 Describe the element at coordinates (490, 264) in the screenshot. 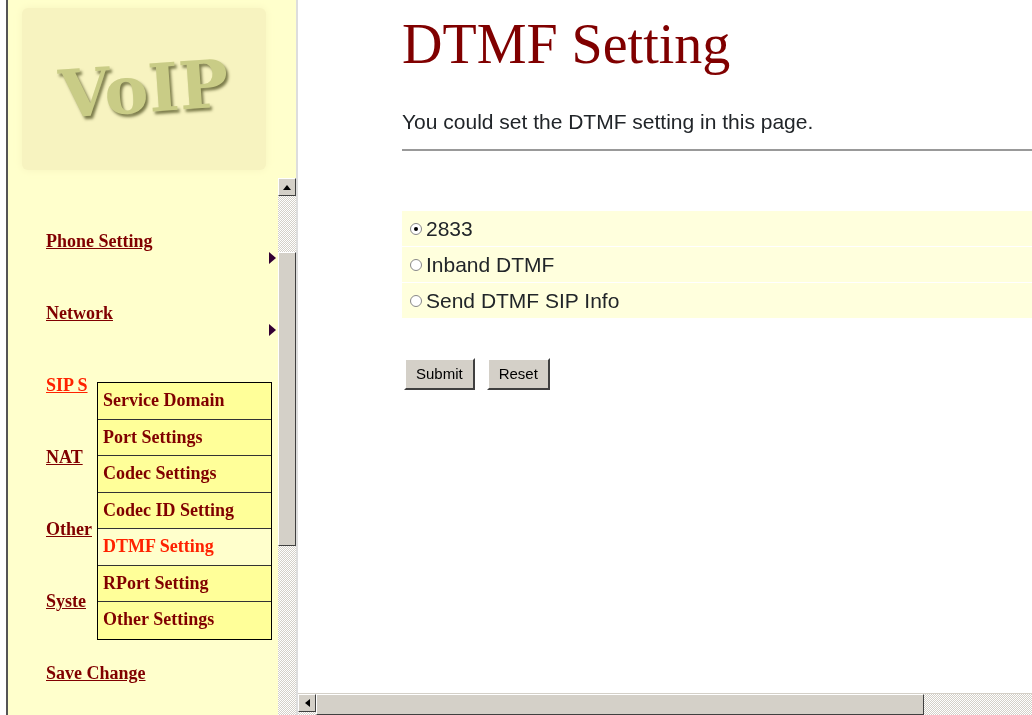

I see `option-label: Inband DTMF` at that location.